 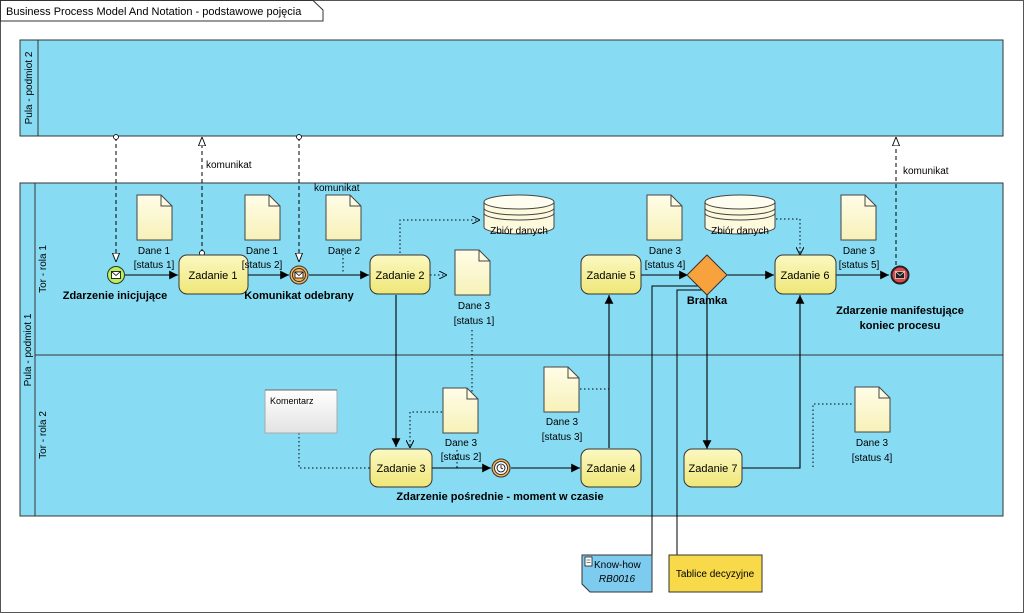 What do you see at coordinates (262, 251) in the screenshot?
I see `d1b-name: Dane 1` at bounding box center [262, 251].